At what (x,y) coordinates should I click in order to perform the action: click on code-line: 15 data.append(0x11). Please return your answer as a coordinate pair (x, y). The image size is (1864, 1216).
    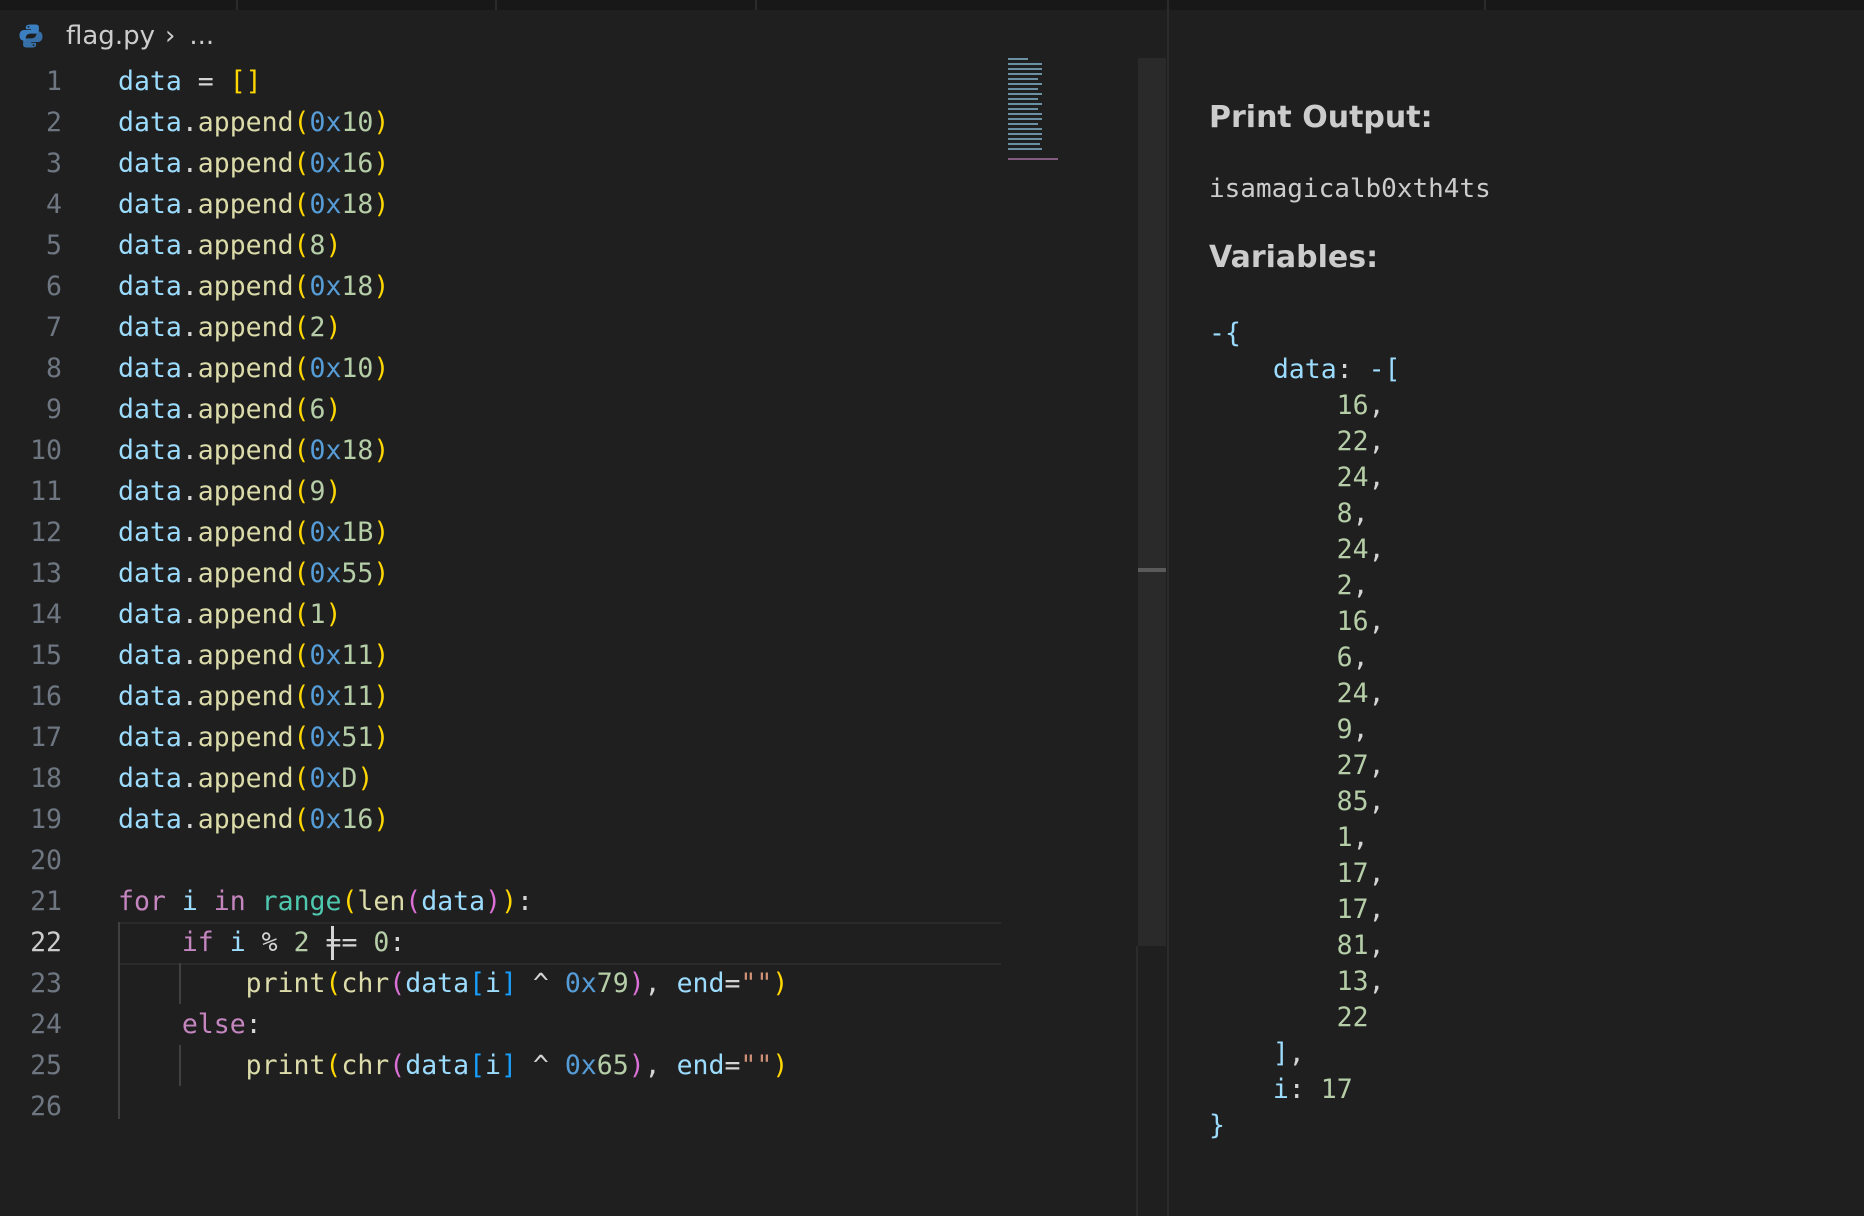
    Looking at the image, I should click on (500, 655).